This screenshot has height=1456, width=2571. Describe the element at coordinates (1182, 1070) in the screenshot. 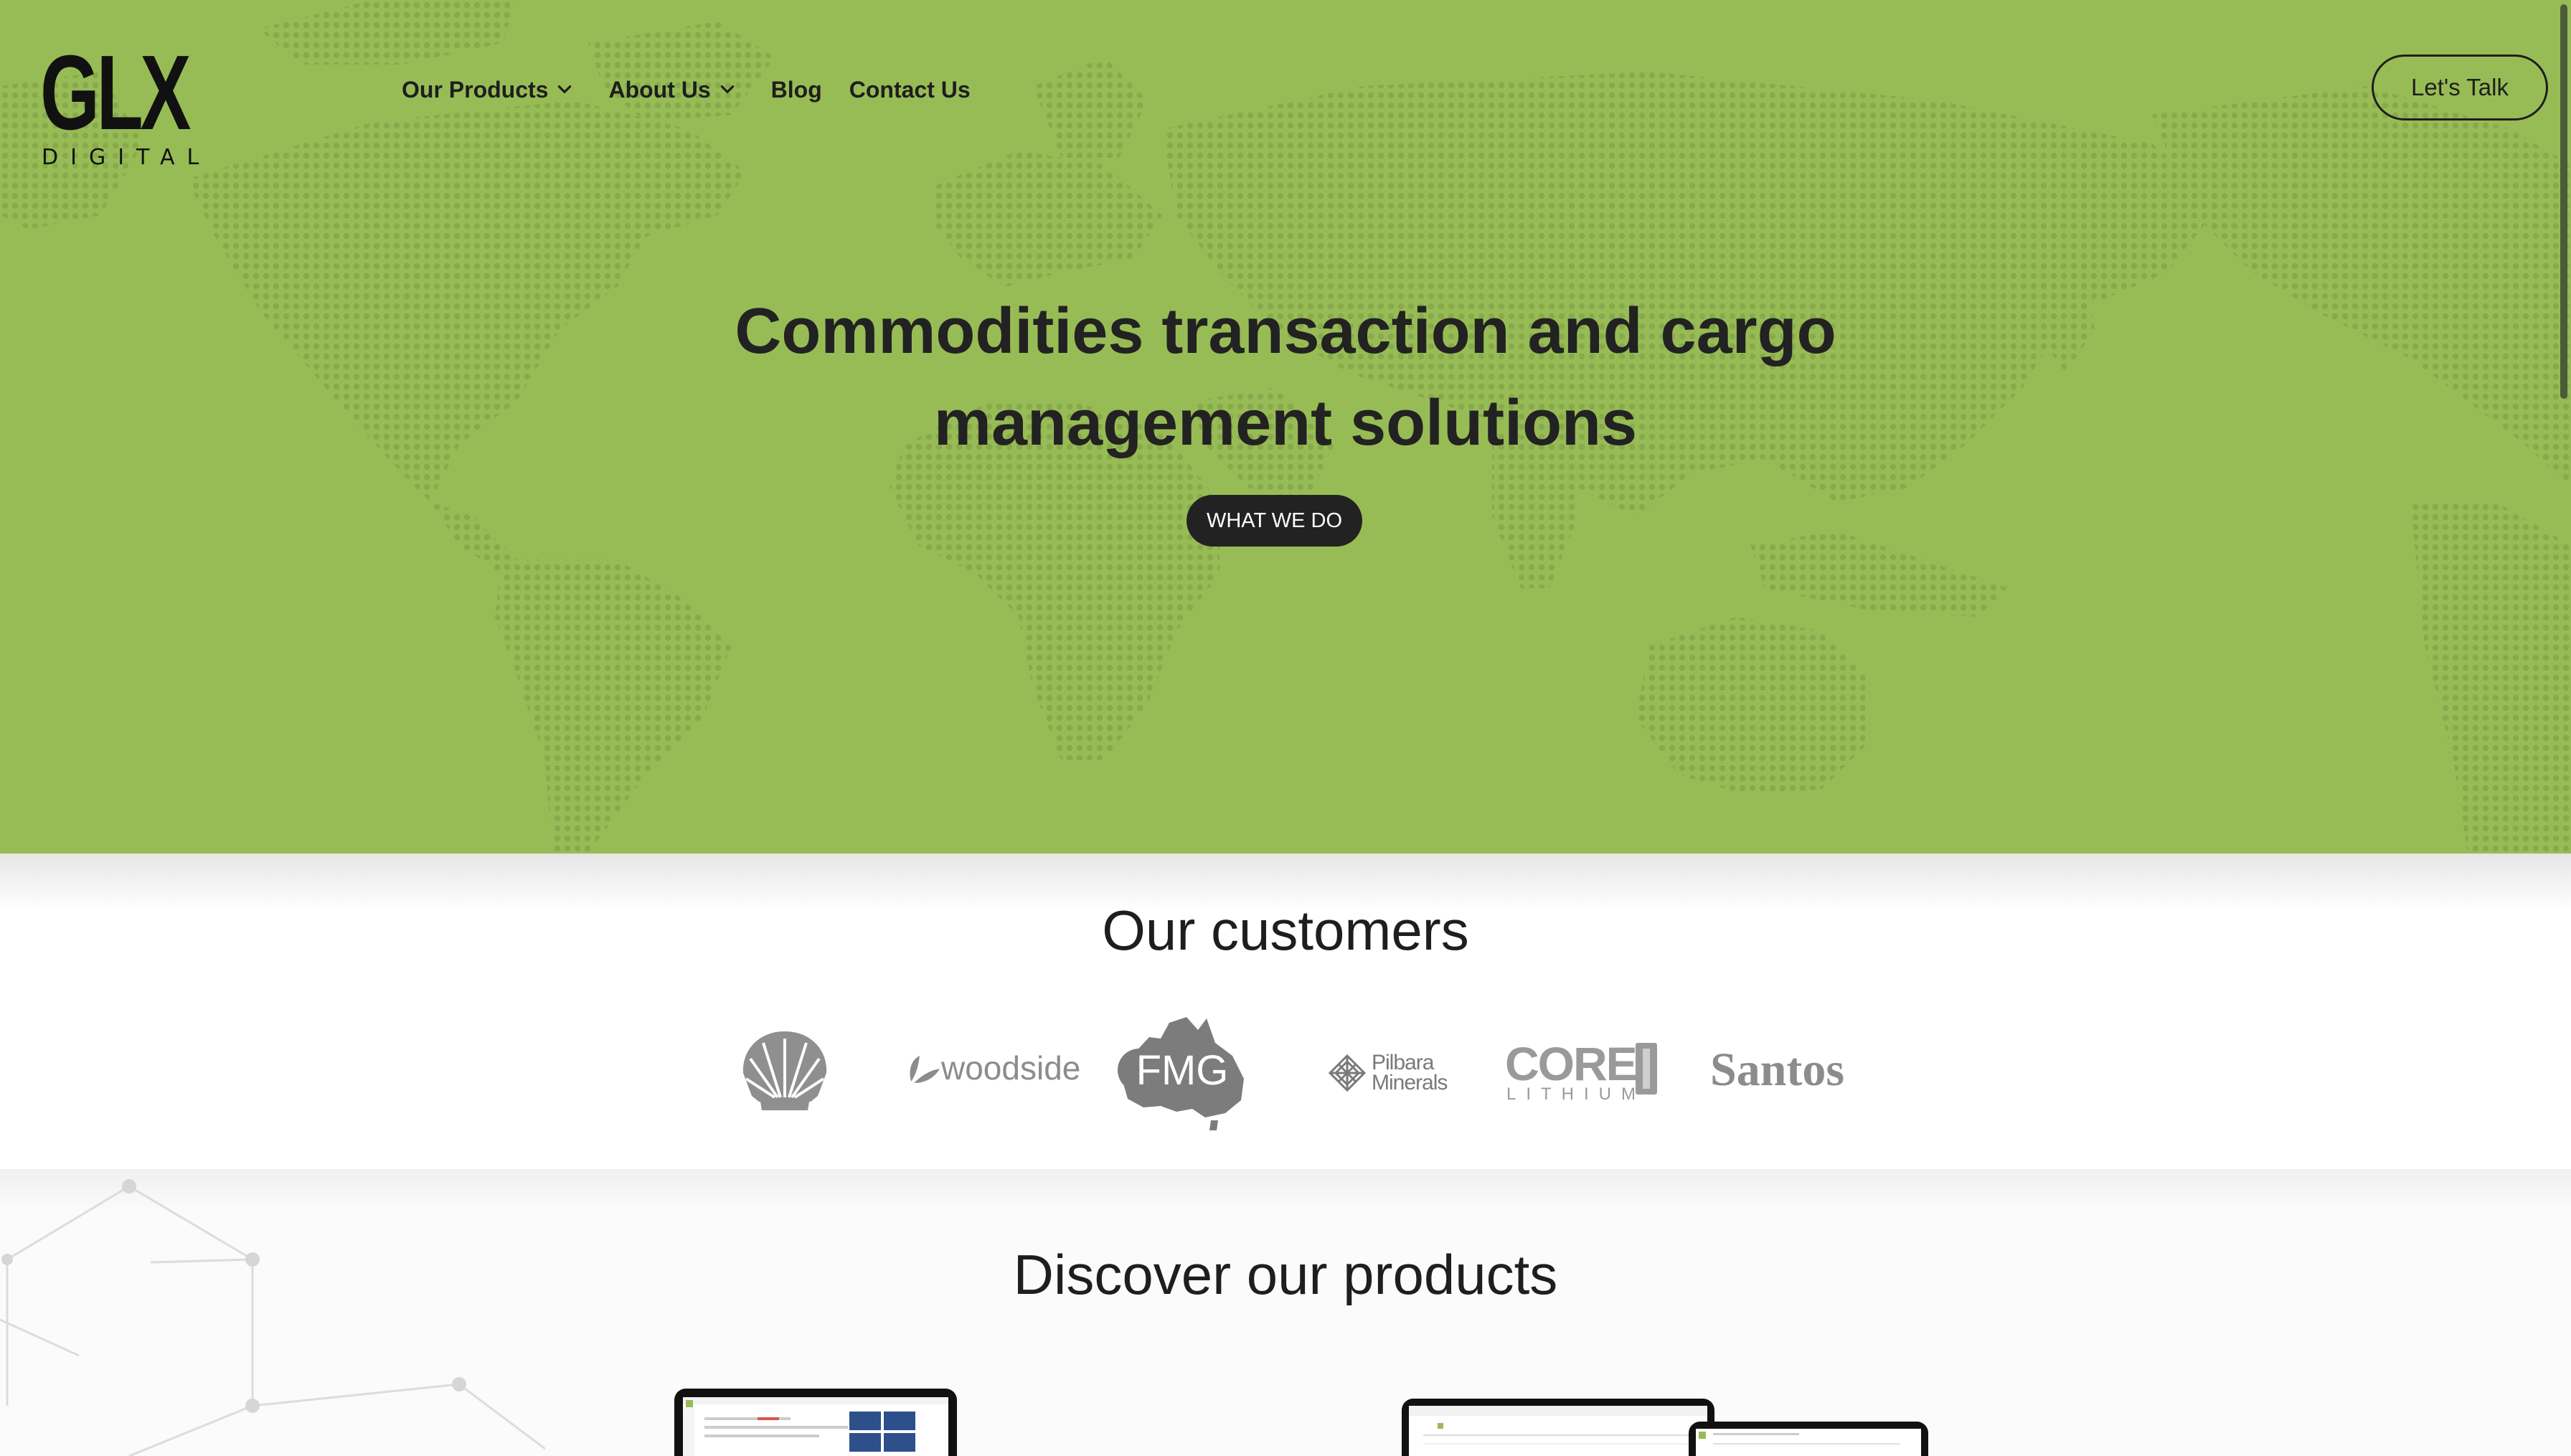

I see `fmg-wordmark: FMG` at that location.